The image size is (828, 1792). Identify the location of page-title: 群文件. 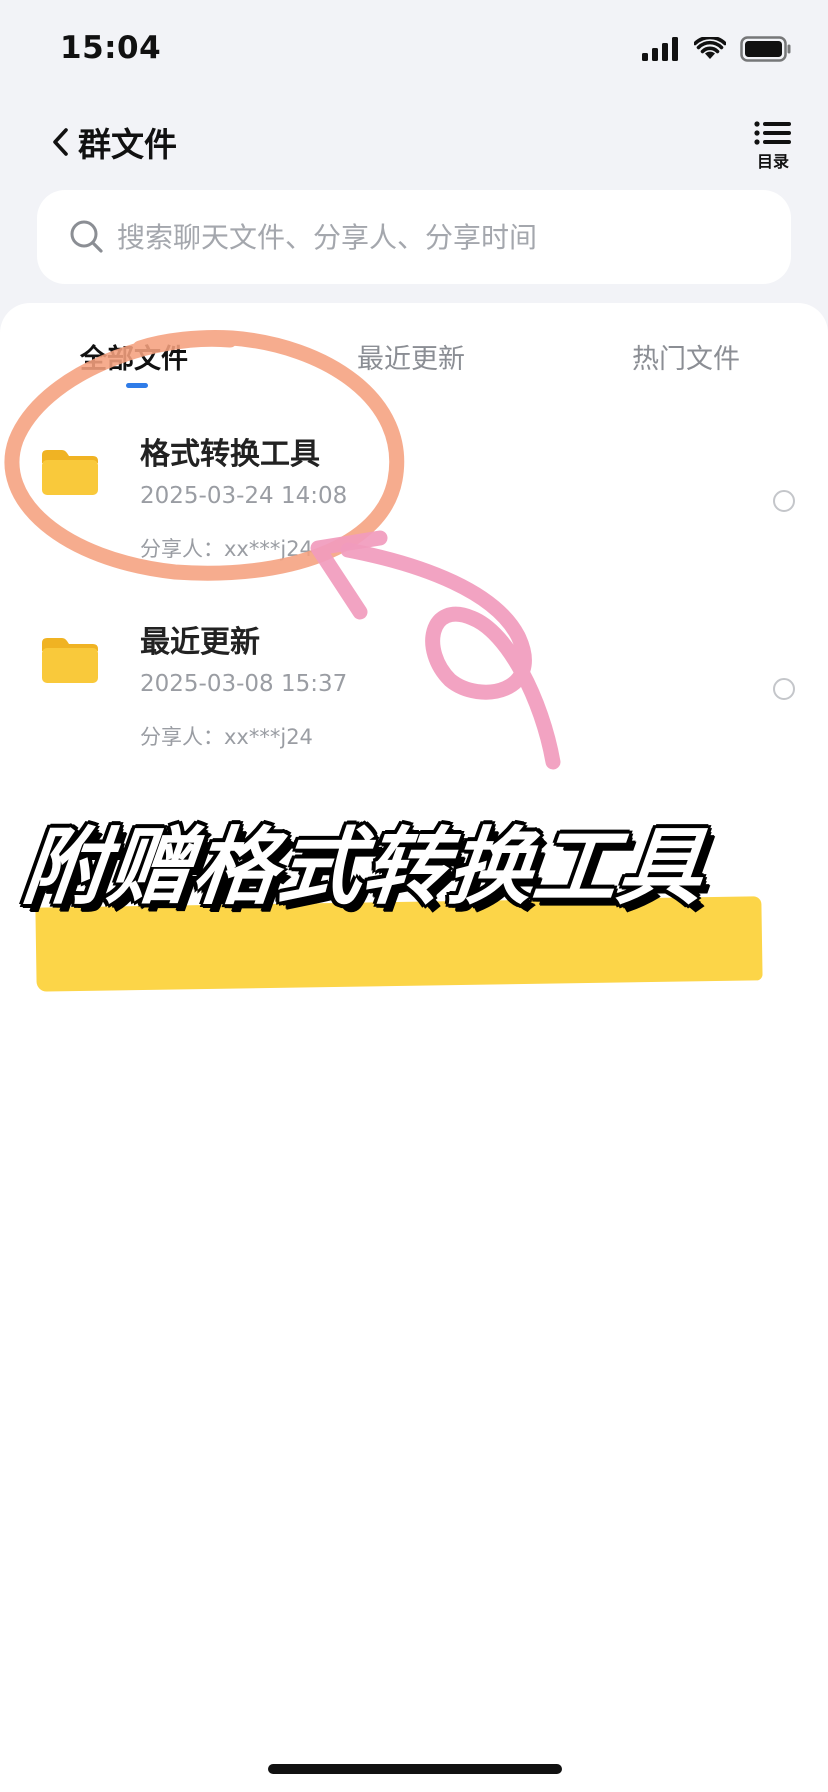
(127, 144).